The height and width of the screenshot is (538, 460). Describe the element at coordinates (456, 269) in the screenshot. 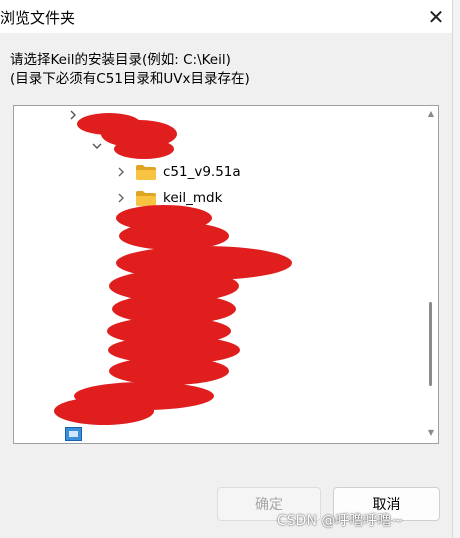

I see `background-window-edge` at that location.